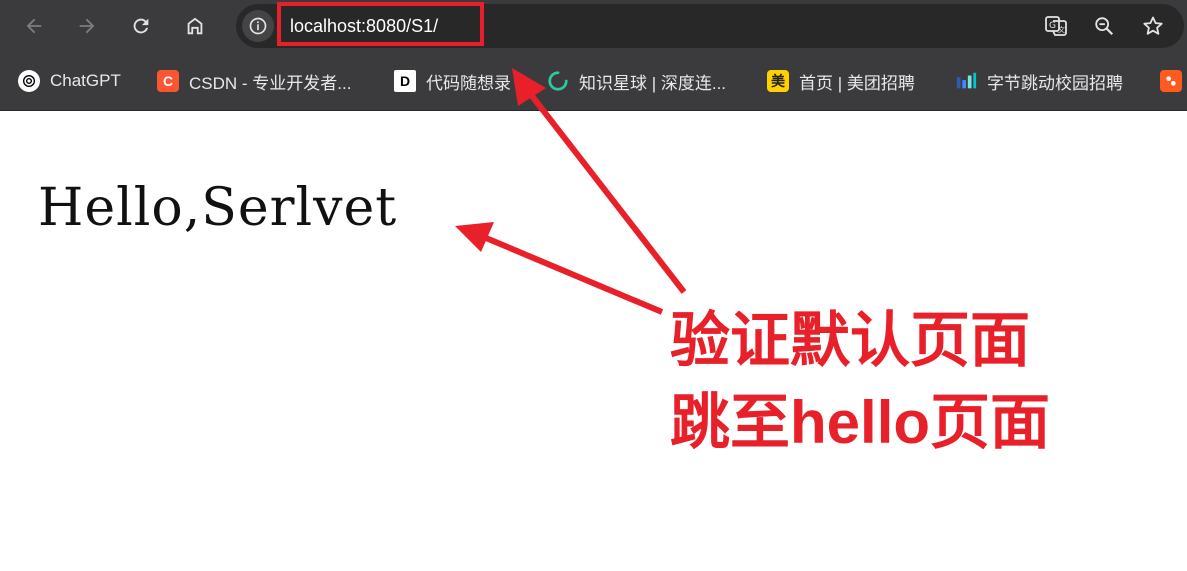 Image resolution: width=1187 pixels, height=571 pixels. Describe the element at coordinates (593, 26) in the screenshot. I see `browser-toolbar: localhost:8080/S1/ G文` at that location.